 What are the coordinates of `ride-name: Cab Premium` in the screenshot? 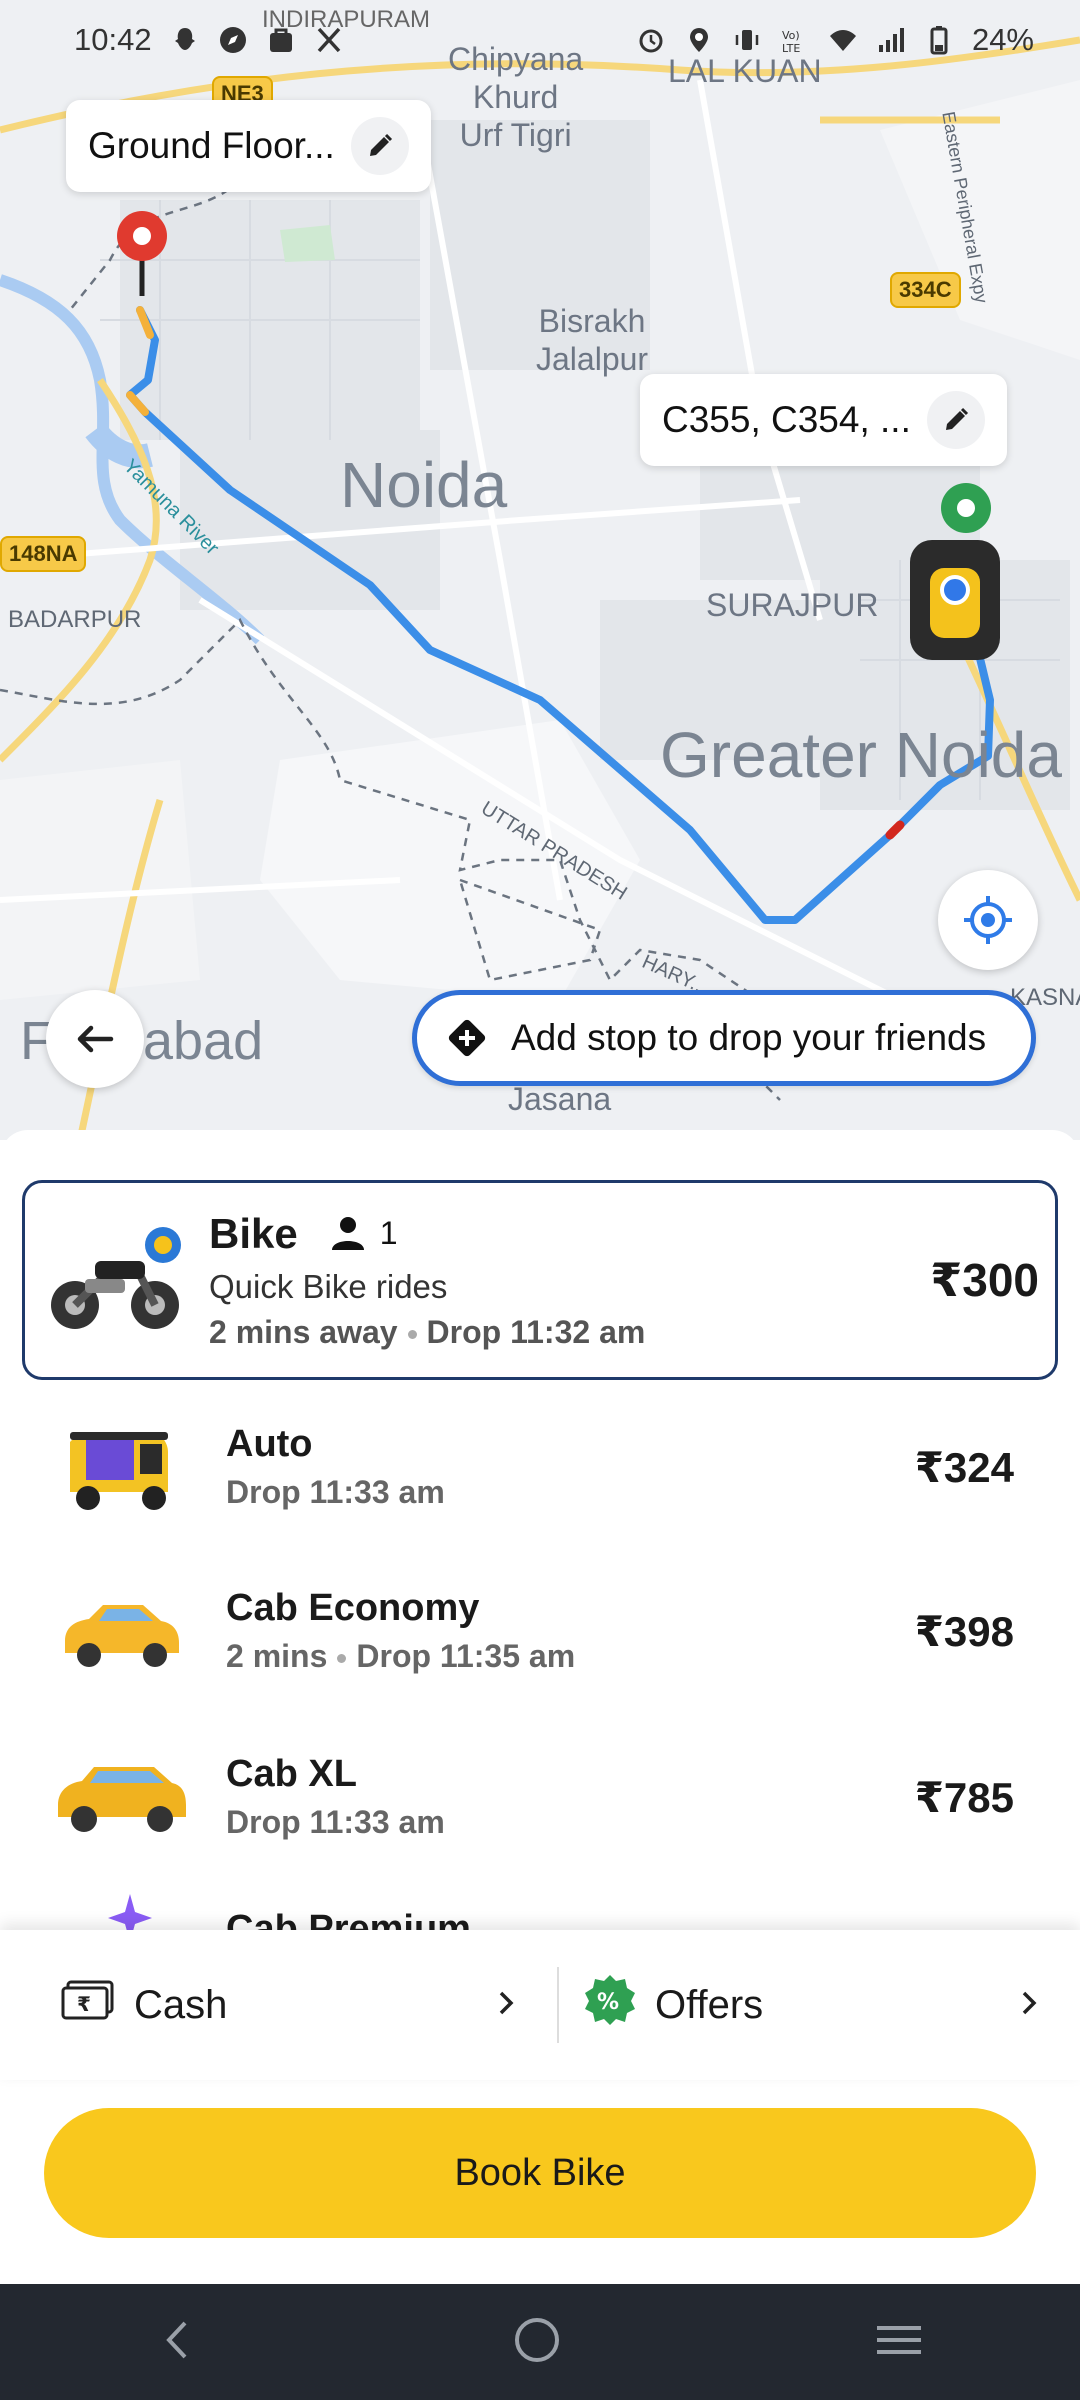 It's located at (348, 1919).